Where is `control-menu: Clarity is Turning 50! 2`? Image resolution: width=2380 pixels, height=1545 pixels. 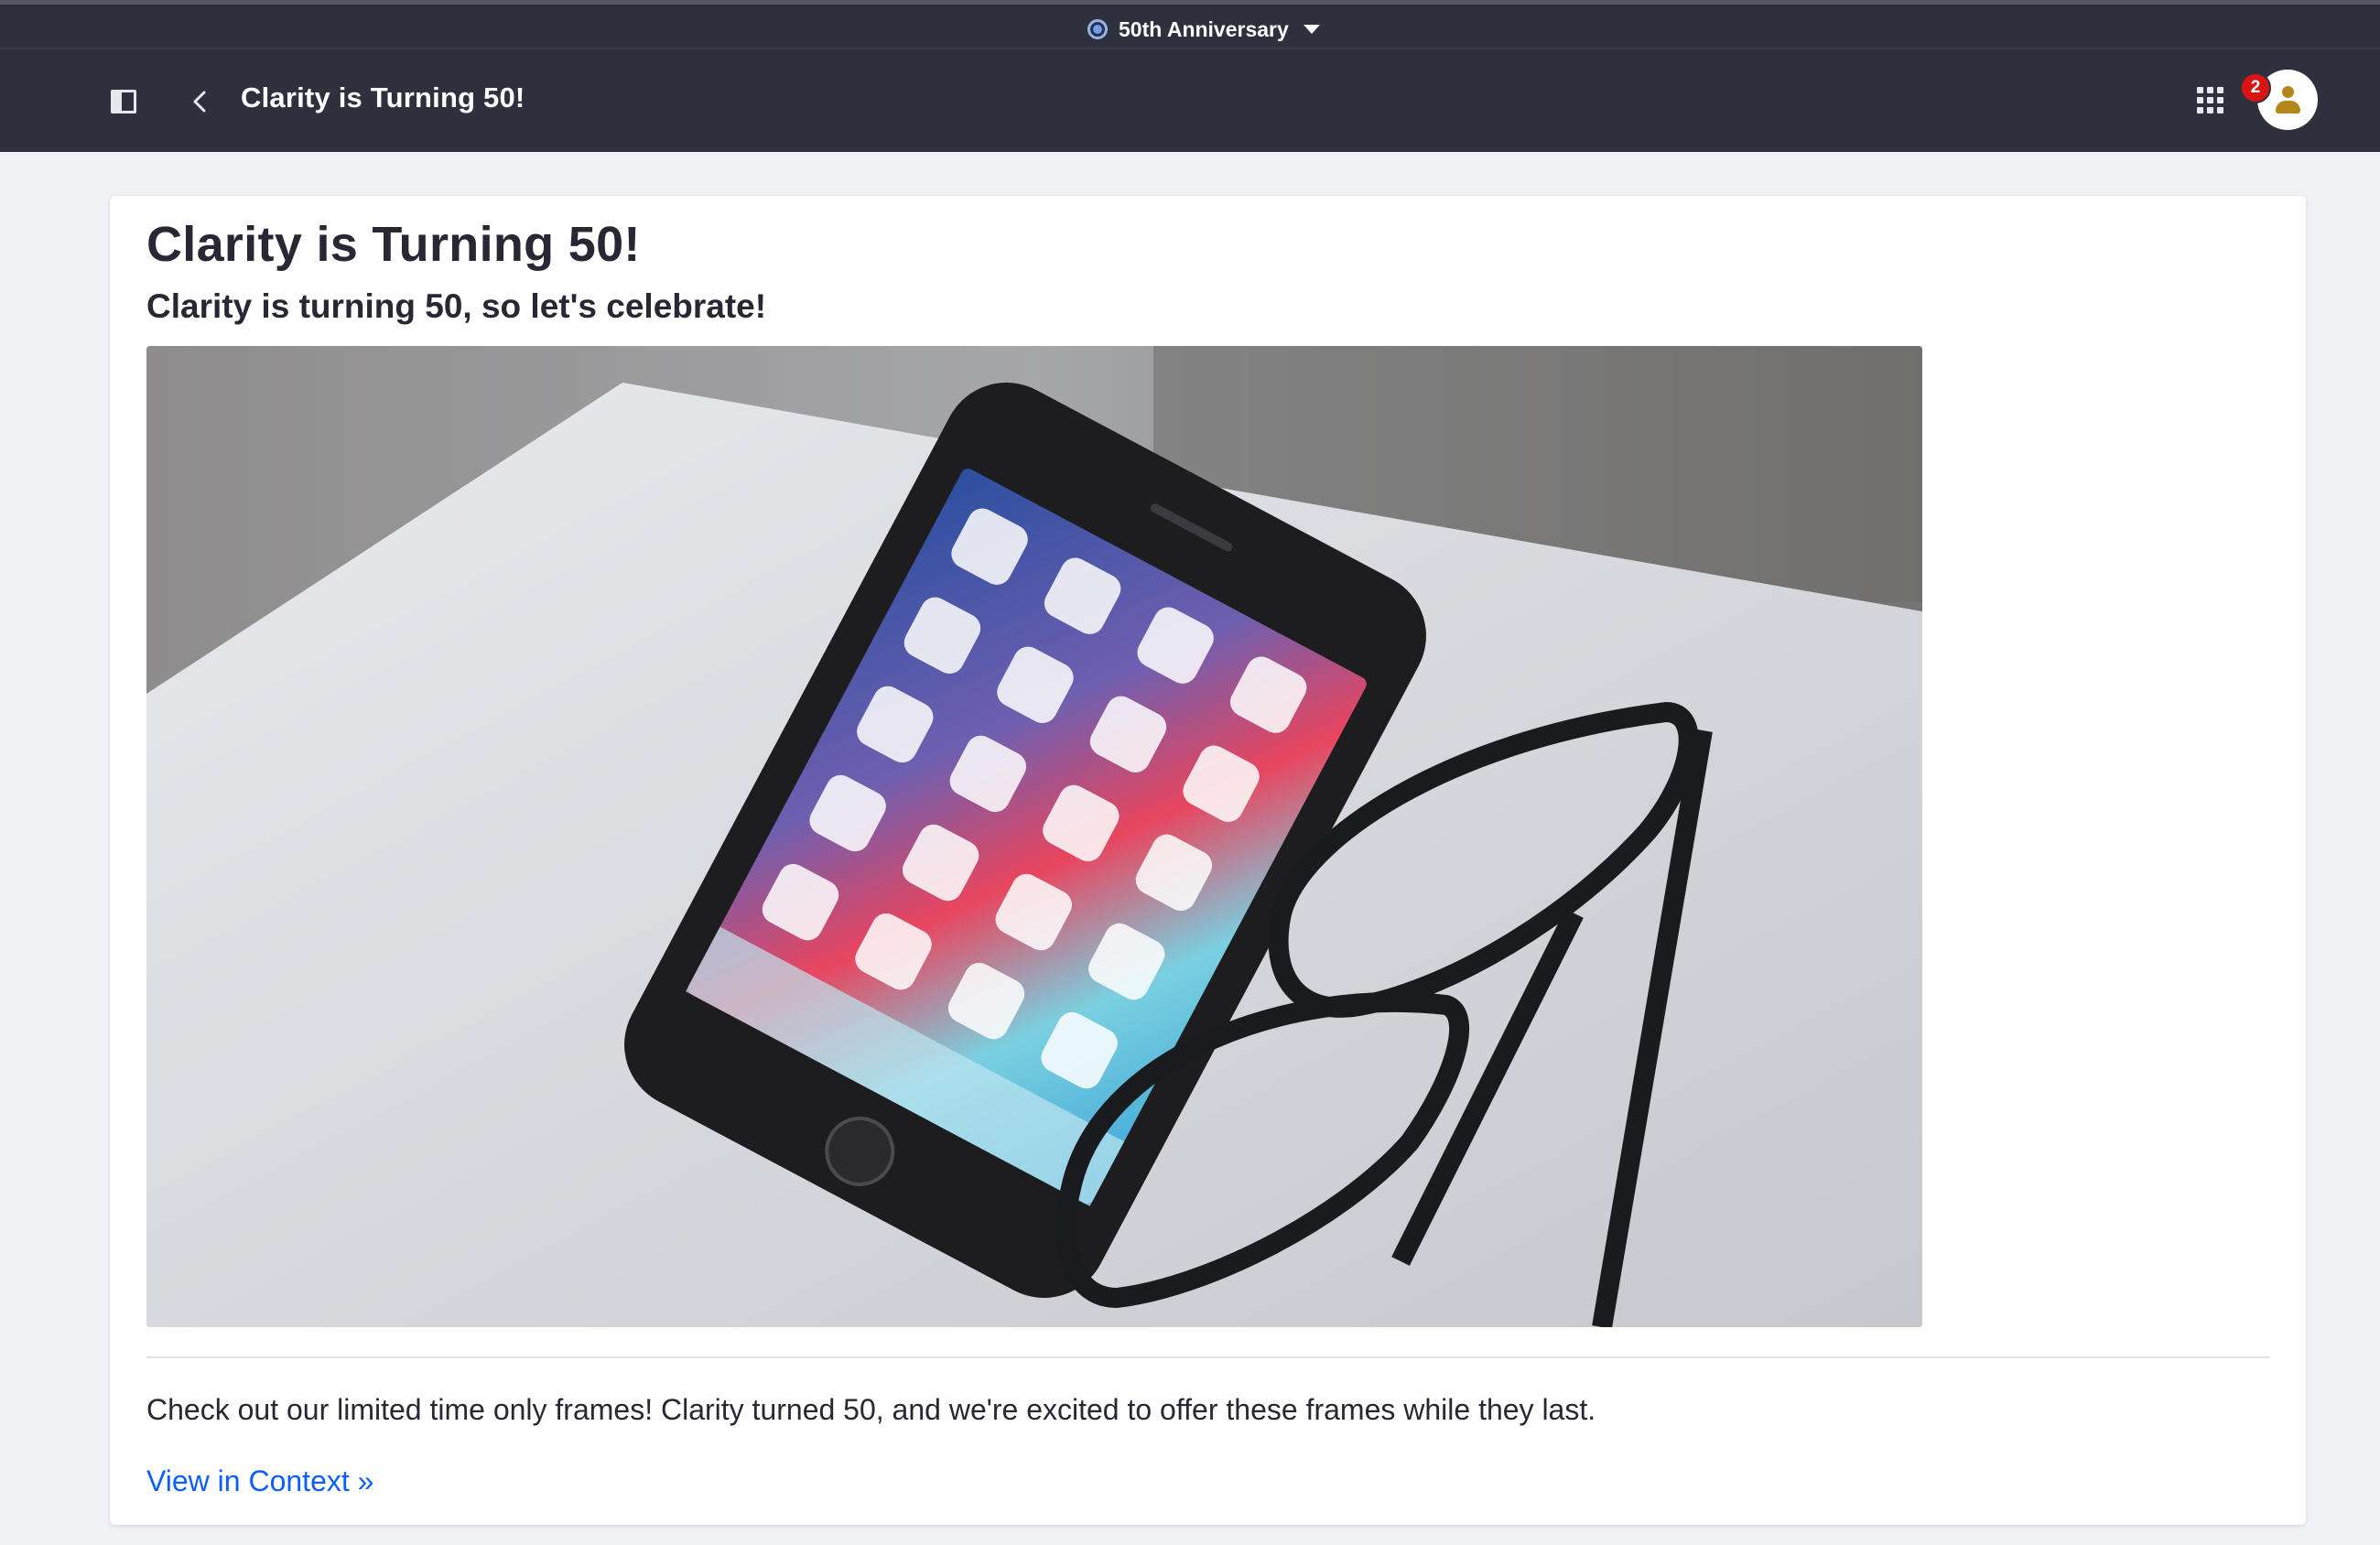
control-menu: Clarity is Turning 50! 2 is located at coordinates (1190, 100).